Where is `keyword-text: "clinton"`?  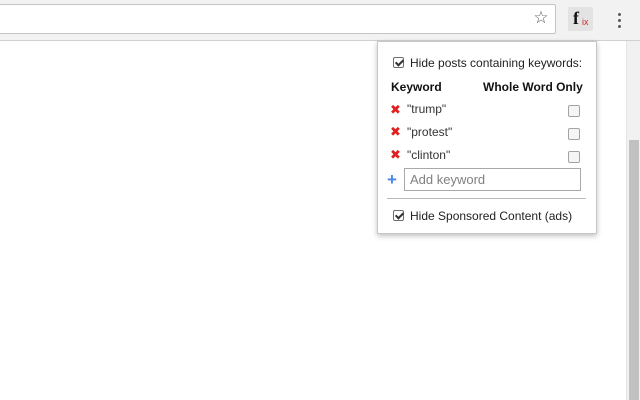
keyword-text: "clinton" is located at coordinates (429, 155).